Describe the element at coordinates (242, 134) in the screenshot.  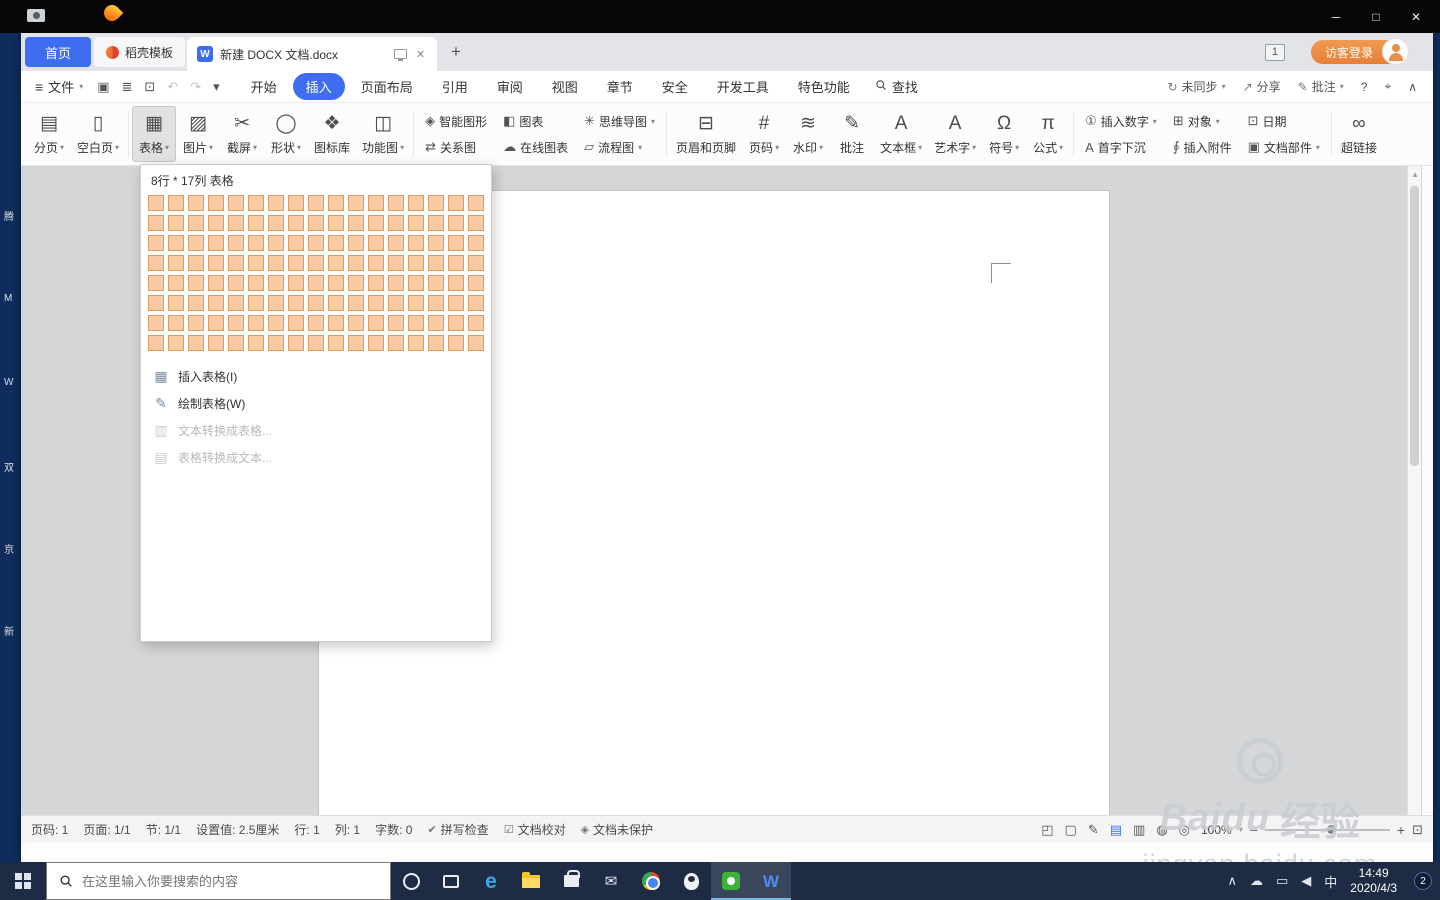
I see `screenshot-button: ✂ 截屏 ▾` at that location.